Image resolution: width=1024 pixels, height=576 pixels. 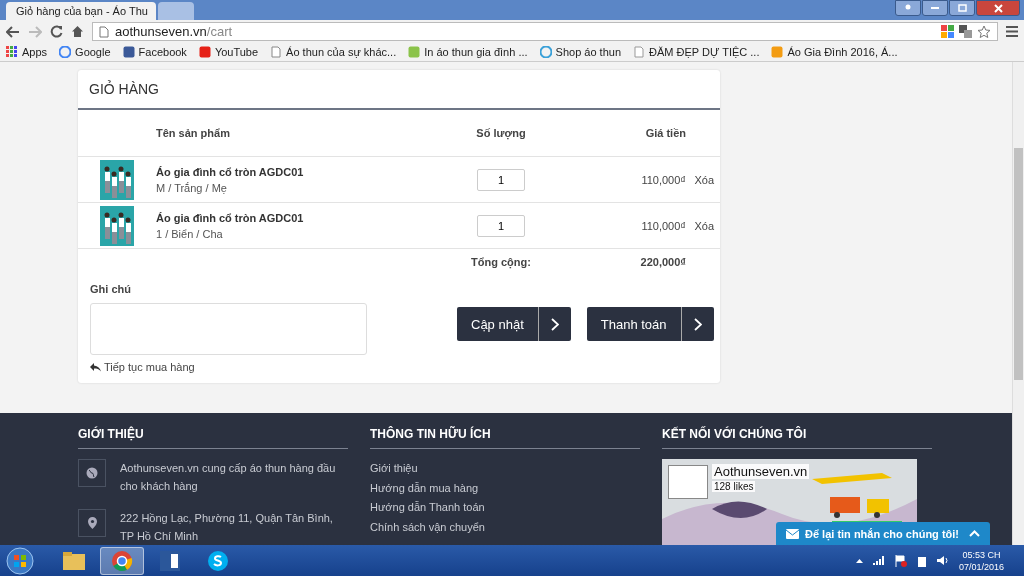 What do you see at coordinates (665, 133) in the screenshot?
I see `column-header: Giá tiền` at bounding box center [665, 133].